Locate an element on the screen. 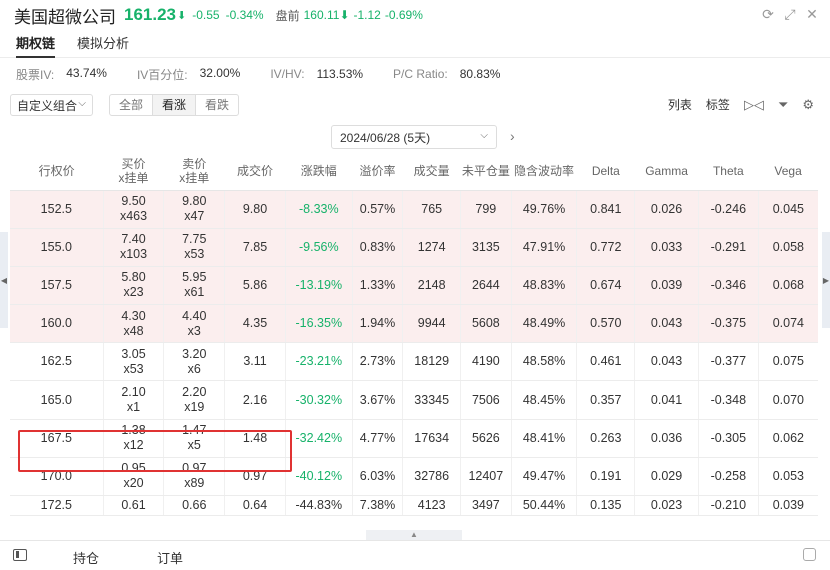 The height and width of the screenshot is (570, 830). table-cell: 0.039 is located at coordinates (666, 286).